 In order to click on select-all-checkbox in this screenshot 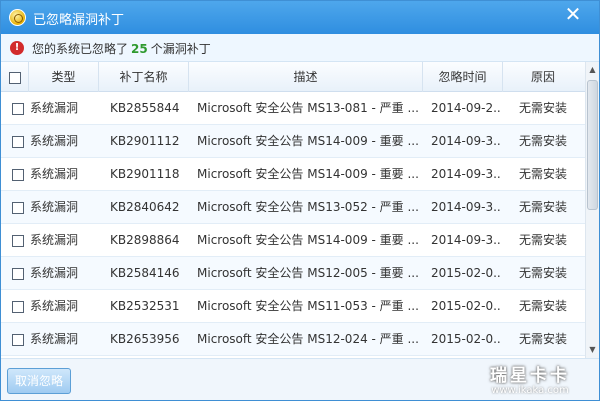, I will do `click(14, 77)`.